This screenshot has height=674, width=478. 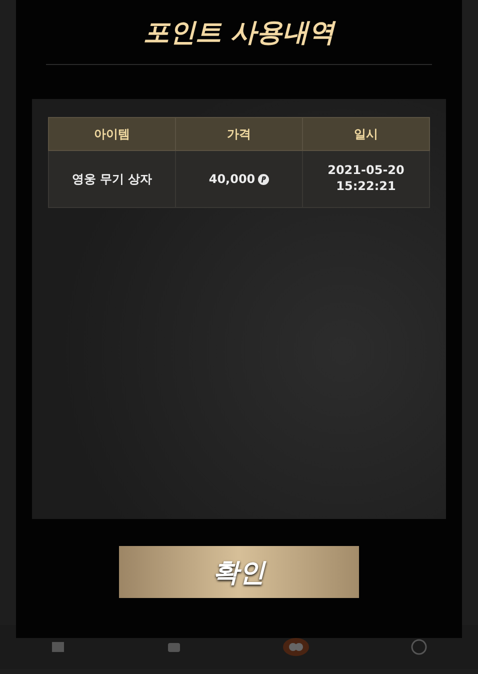 What do you see at coordinates (239, 134) in the screenshot?
I see `column-header: 가격` at bounding box center [239, 134].